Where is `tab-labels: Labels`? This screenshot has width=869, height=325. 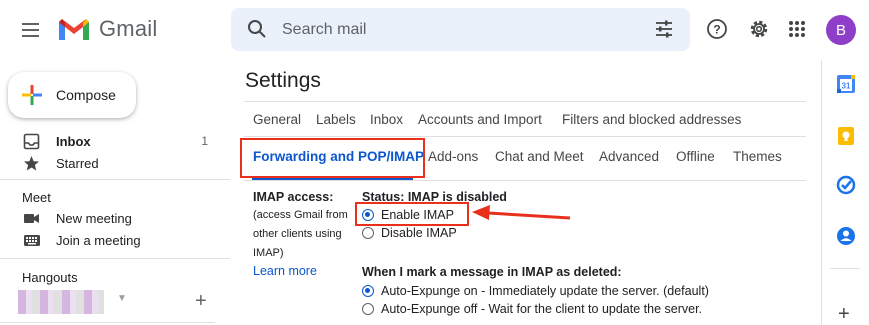 tab-labels: Labels is located at coordinates (336, 119).